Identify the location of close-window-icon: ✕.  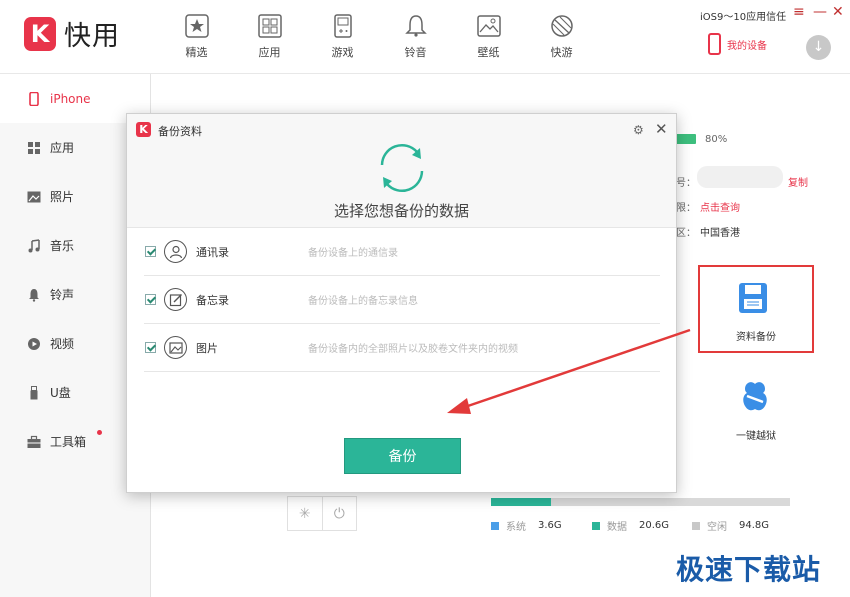
(838, 12).